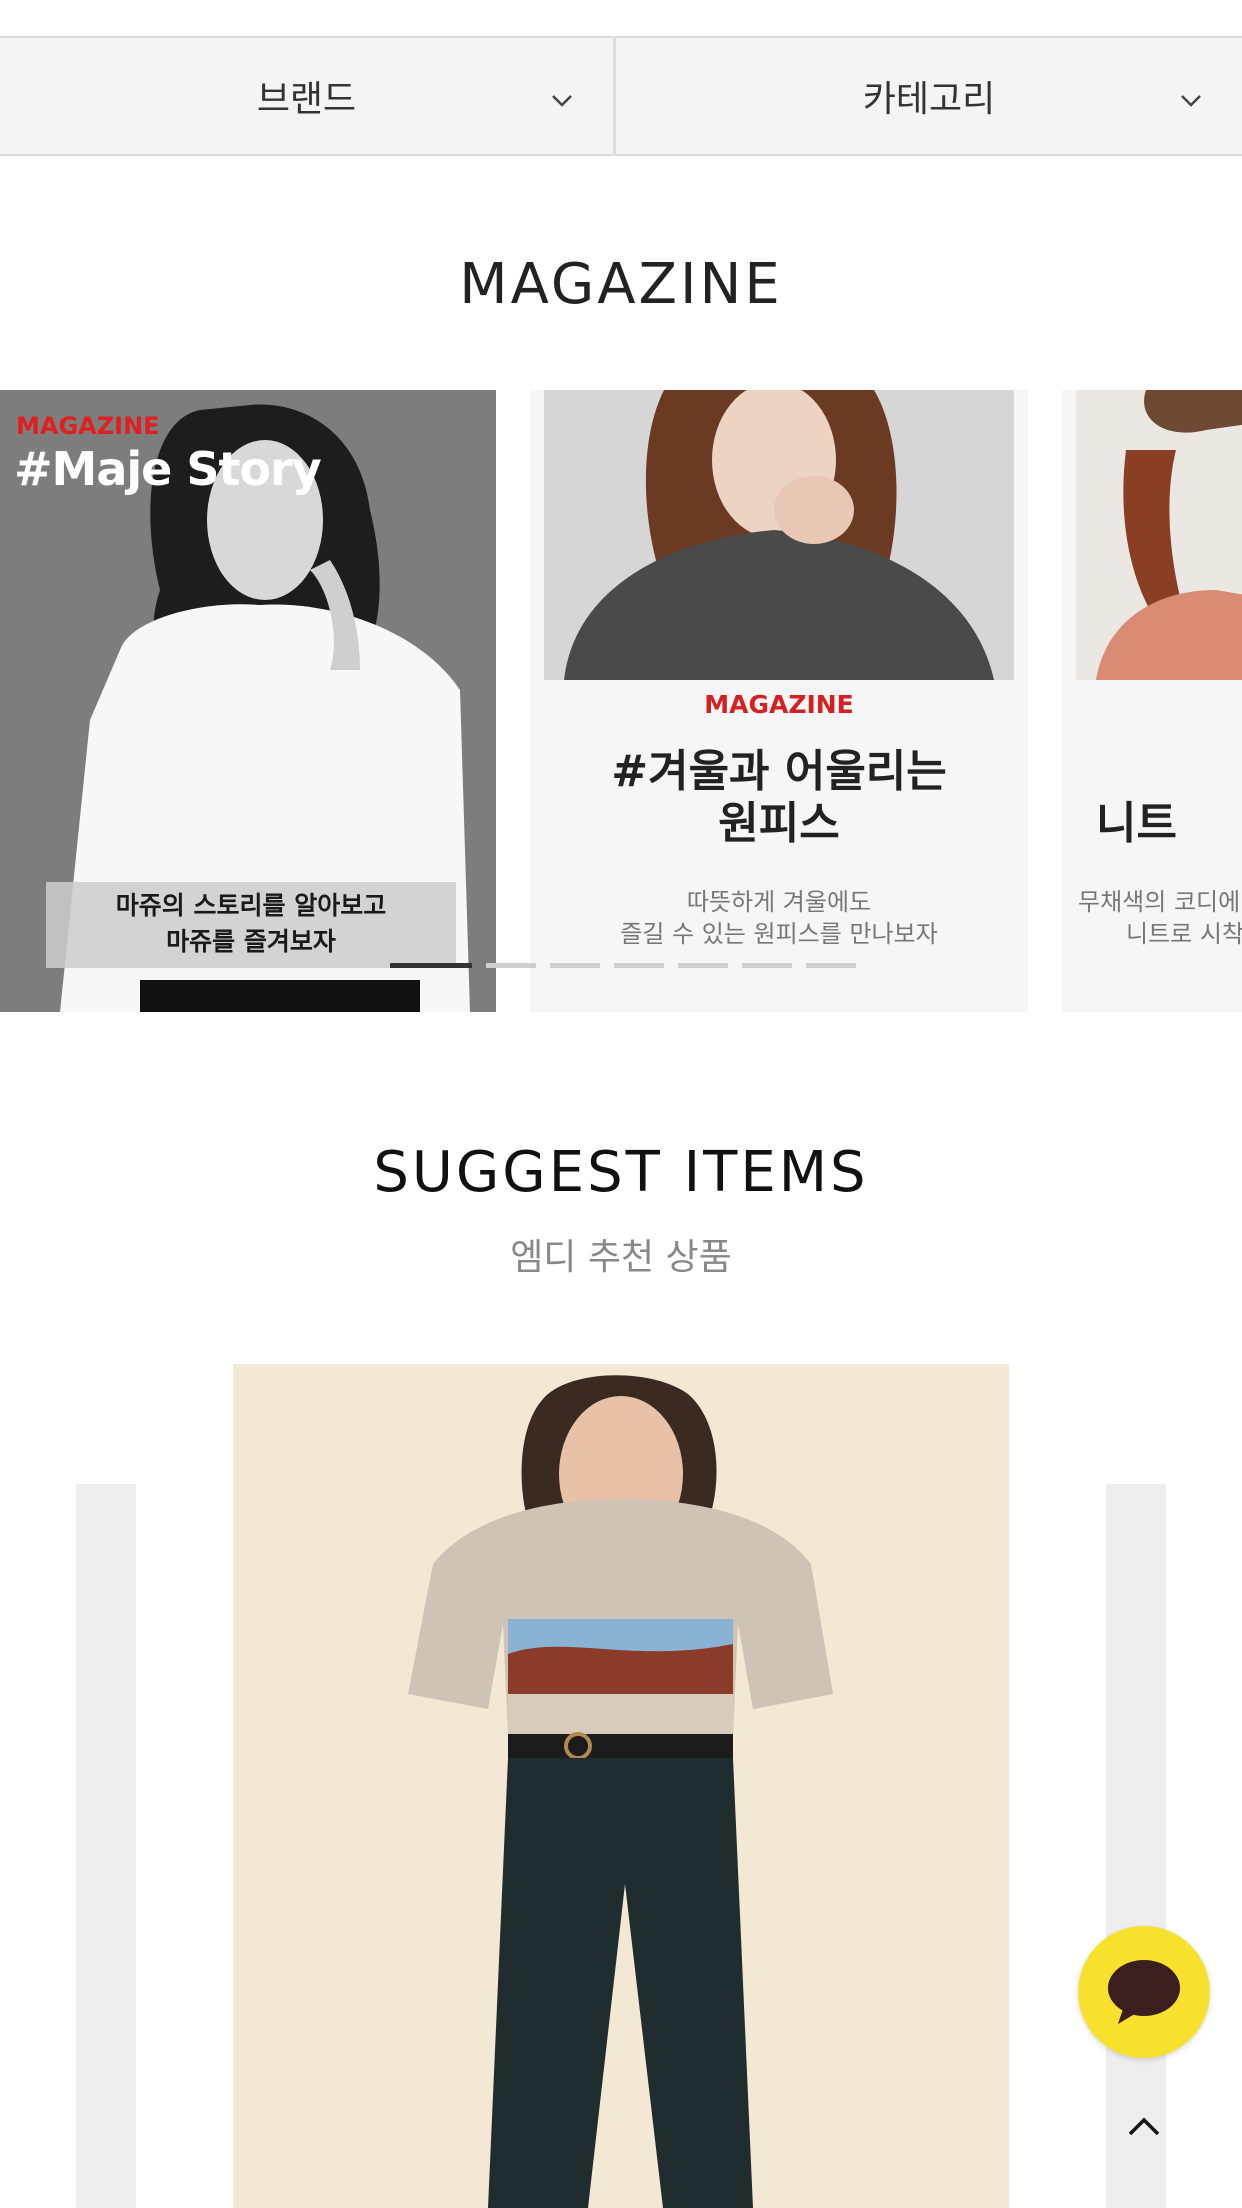 The height and width of the screenshot is (2208, 1242). I want to click on headline-line: 원피스, so click(779, 823).